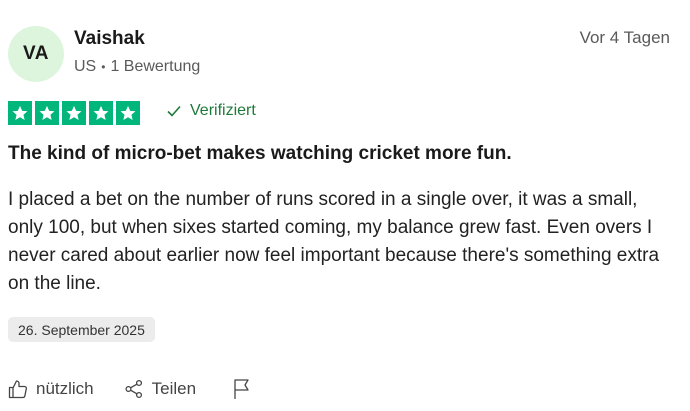  I want to click on share-button: Teilen, so click(160, 389).